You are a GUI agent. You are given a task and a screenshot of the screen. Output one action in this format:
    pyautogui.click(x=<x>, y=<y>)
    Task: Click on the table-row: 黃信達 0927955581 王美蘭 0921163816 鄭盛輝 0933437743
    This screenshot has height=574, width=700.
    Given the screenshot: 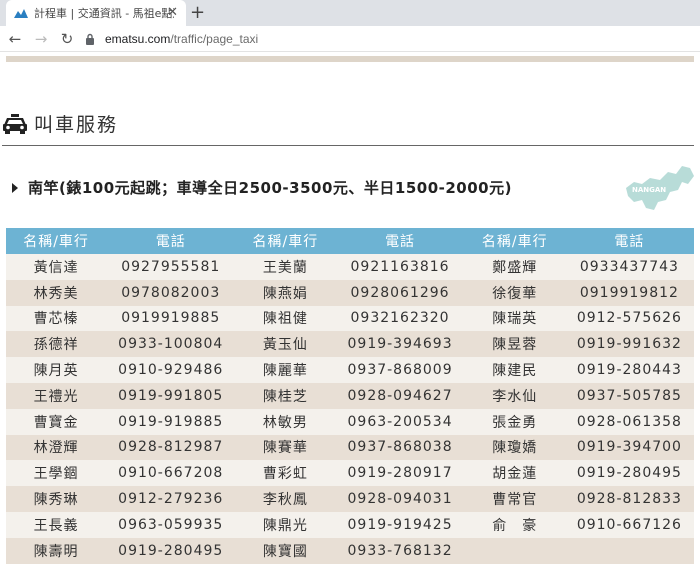 What is the action you would take?
    pyautogui.click(x=350, y=267)
    